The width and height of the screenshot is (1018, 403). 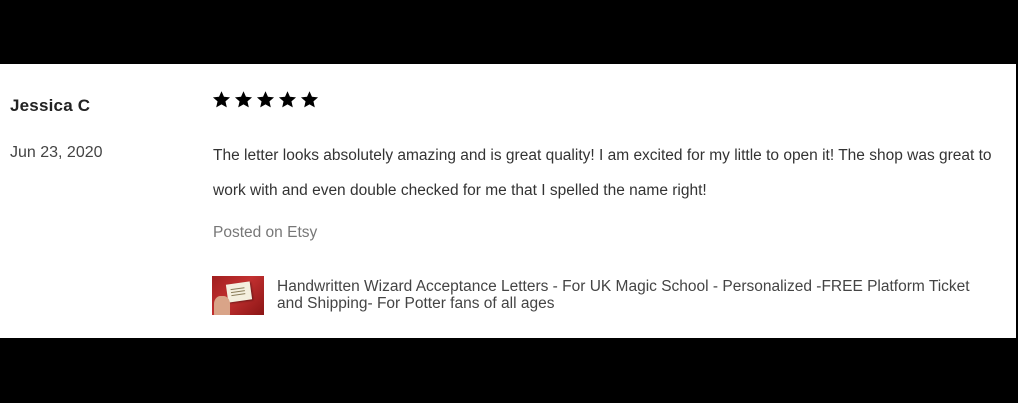 I want to click on posted-on-label: Posted on Etsy, so click(x=265, y=232).